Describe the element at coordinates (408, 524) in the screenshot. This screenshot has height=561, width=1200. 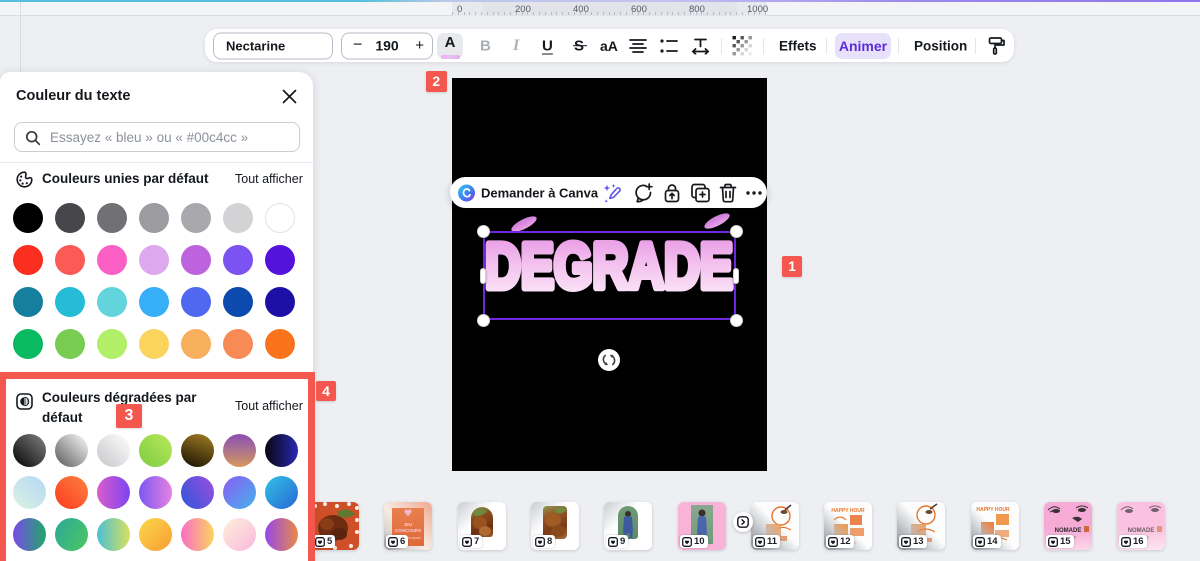
I see `svg-text: JEU` at that location.